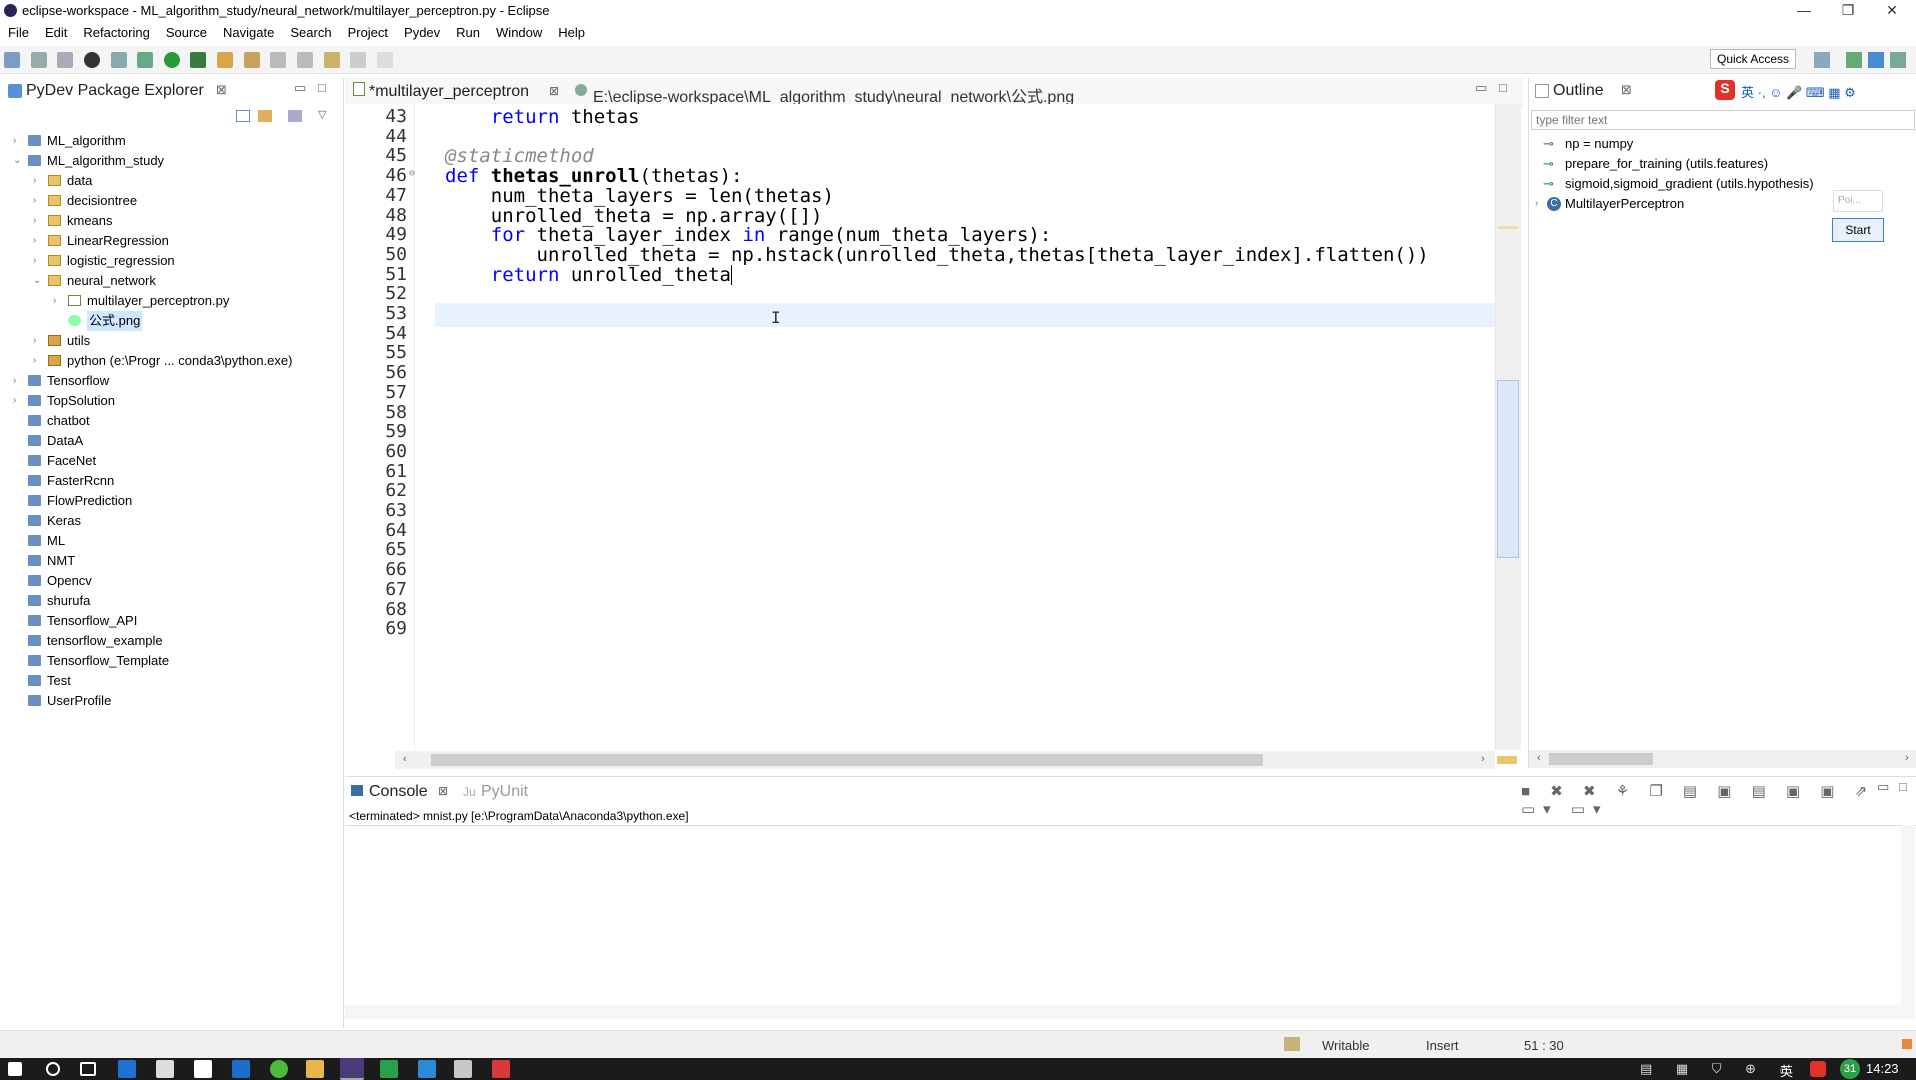 This screenshot has width=1916, height=1080. I want to click on sogou-ime-icon: S, so click(1725, 90).